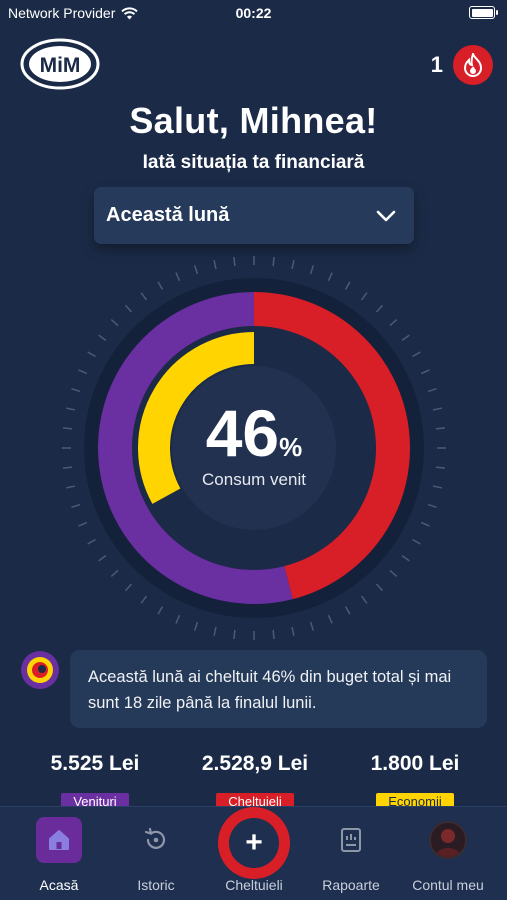 Image resolution: width=507 pixels, height=900 pixels. I want to click on greeting-title: Salut, Mihnea!, so click(253, 120).